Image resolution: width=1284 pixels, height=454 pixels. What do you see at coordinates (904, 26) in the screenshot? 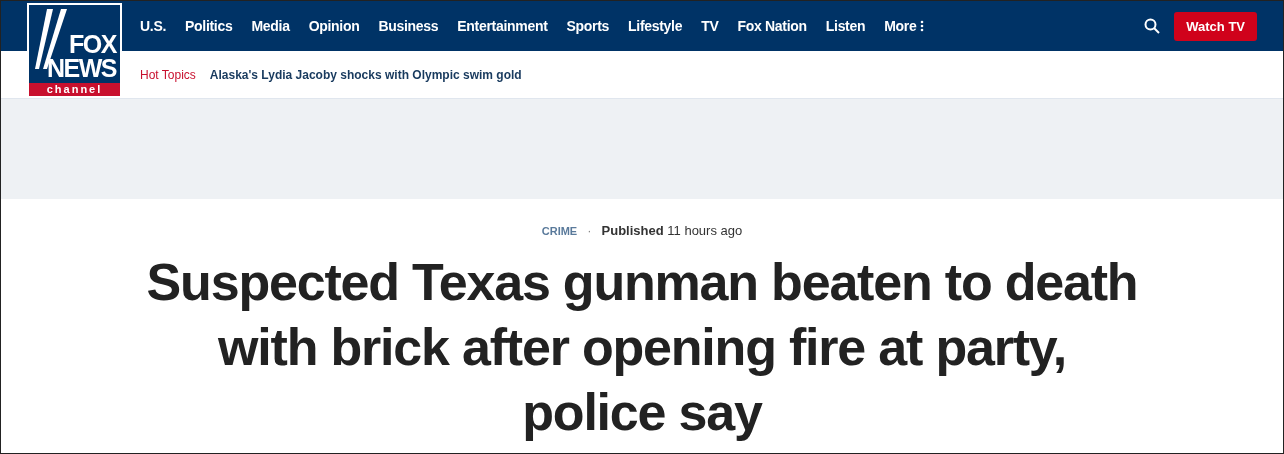
I see `nav-link: More` at bounding box center [904, 26].